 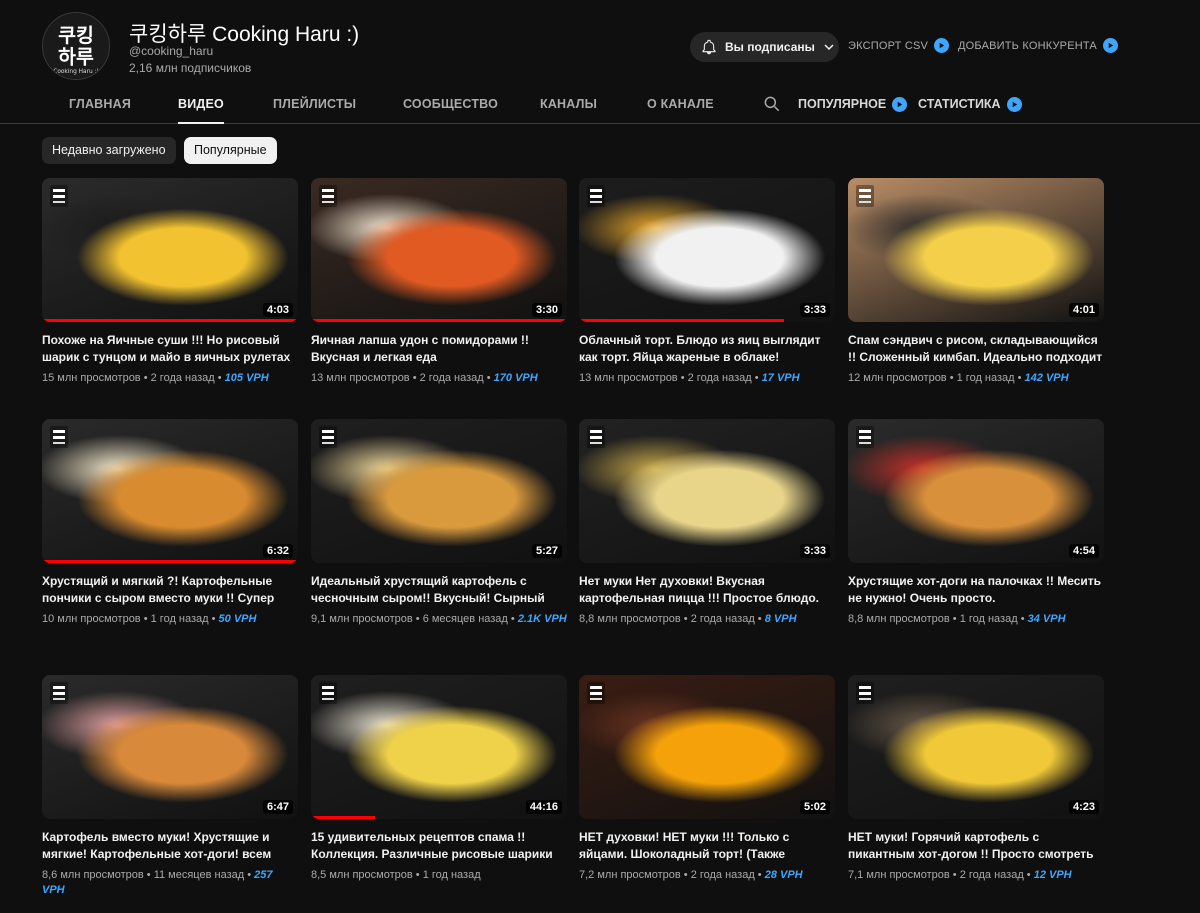 What do you see at coordinates (109, 150) in the screenshot?
I see `chip-recently-uploaded: Недавно загружено` at bounding box center [109, 150].